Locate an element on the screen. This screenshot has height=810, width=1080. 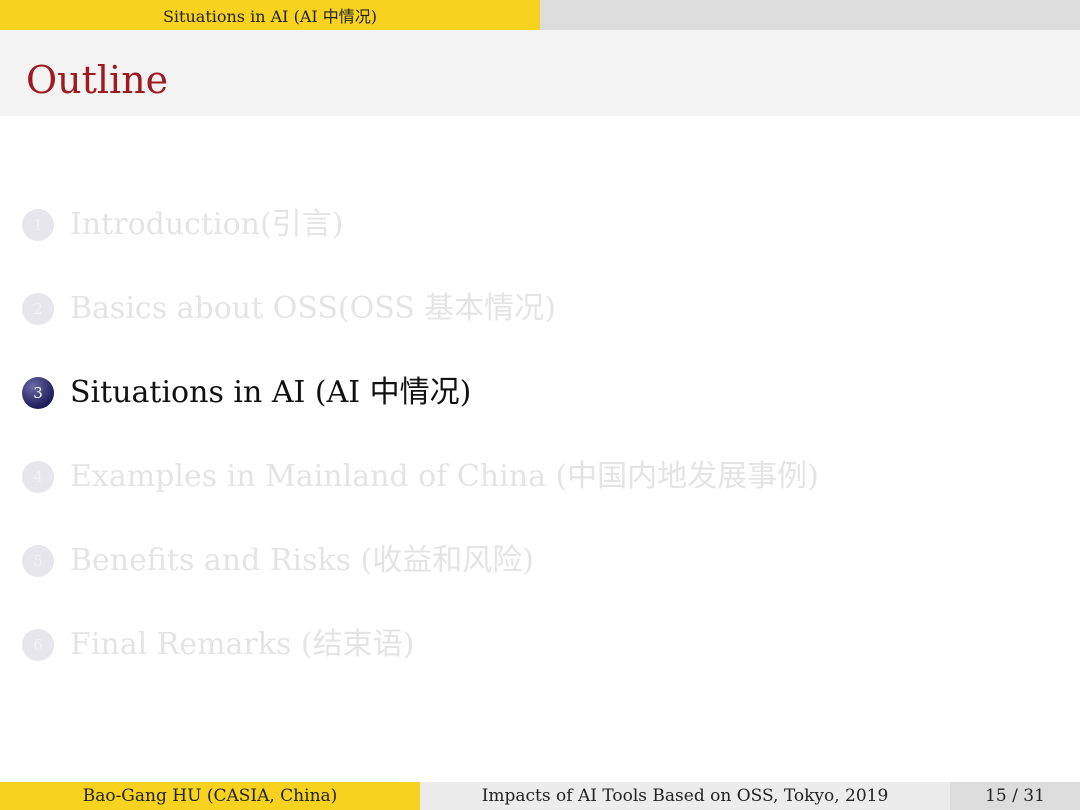
outline-item-introduction: 1 Introduction(引言) is located at coordinates (542, 242).